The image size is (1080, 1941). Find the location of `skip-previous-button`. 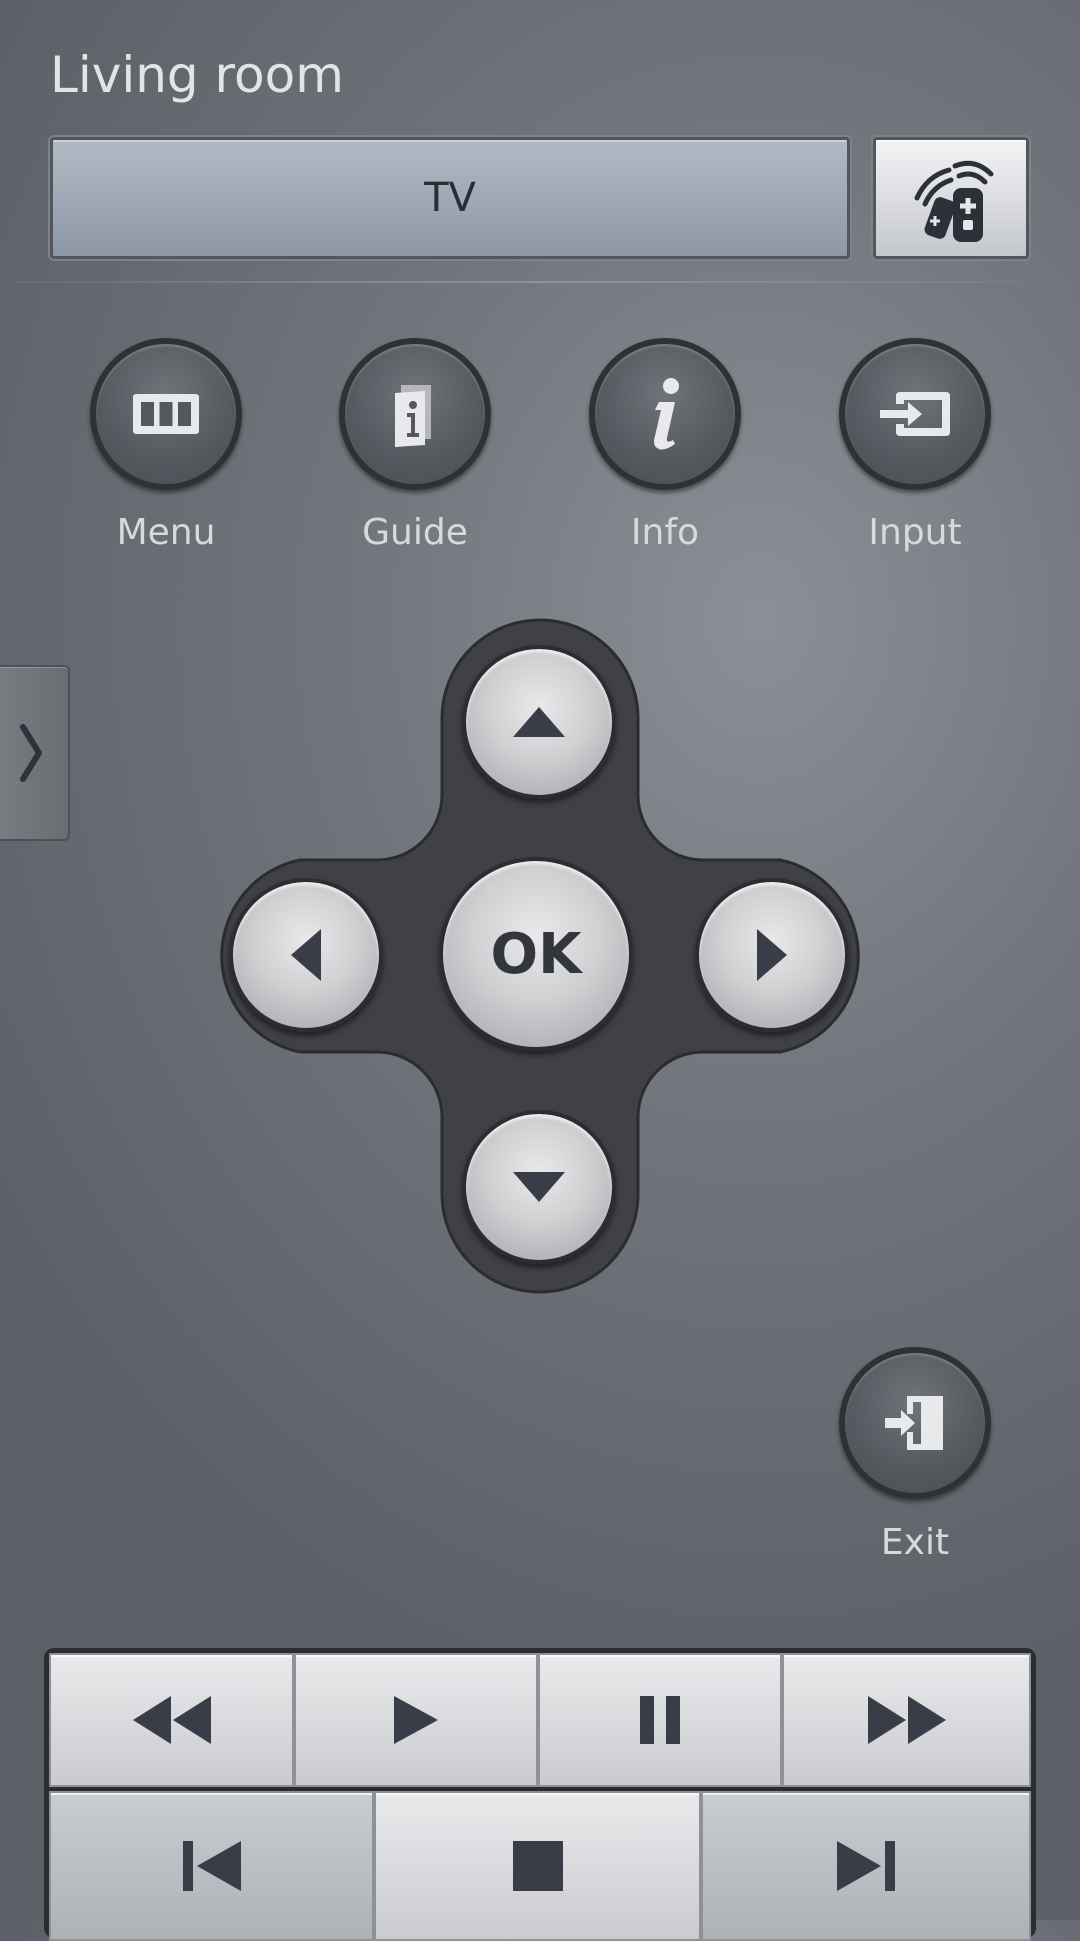

skip-previous-button is located at coordinates (211, 1866).